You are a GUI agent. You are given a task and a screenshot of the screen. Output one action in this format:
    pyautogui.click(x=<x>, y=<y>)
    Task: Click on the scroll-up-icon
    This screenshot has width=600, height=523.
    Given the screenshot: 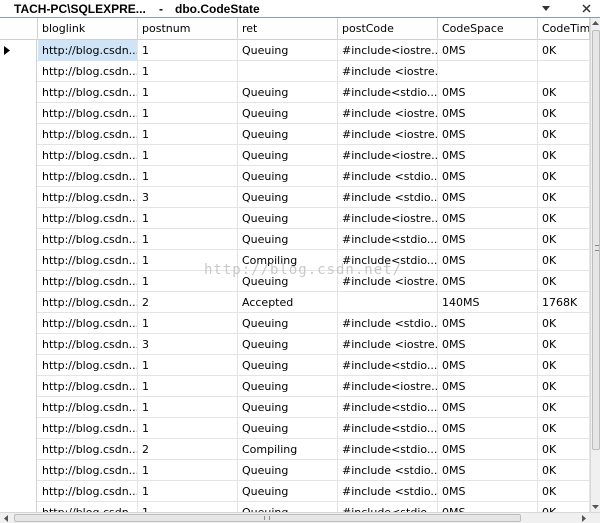 What is the action you would take?
    pyautogui.click(x=595, y=23)
    